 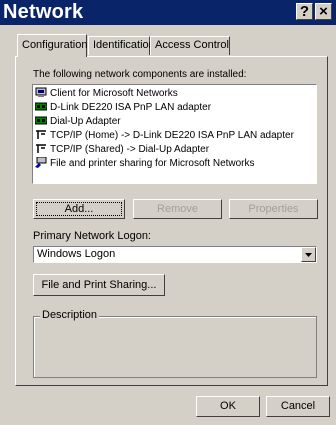 I want to click on description-groupbox, so click(x=175, y=347).